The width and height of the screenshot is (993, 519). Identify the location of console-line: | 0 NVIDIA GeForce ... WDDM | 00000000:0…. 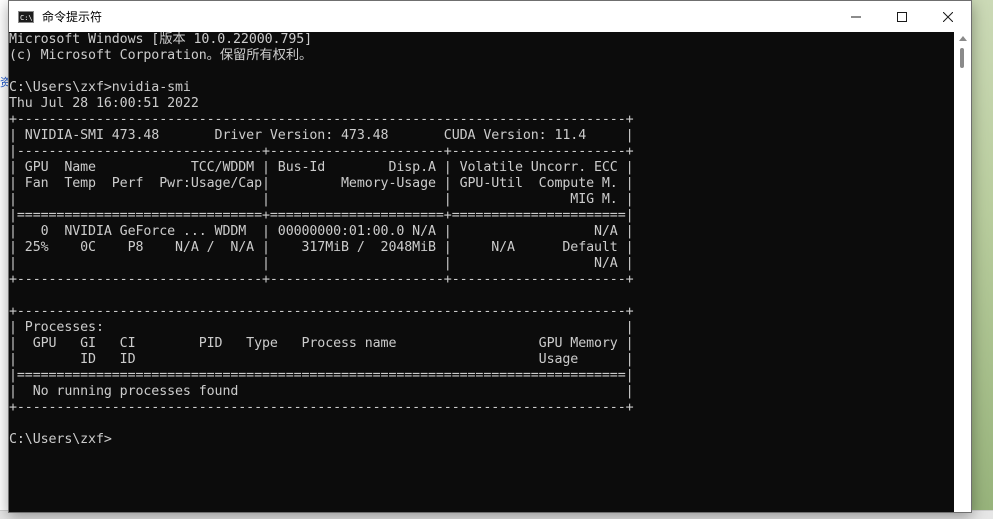
(321, 231).